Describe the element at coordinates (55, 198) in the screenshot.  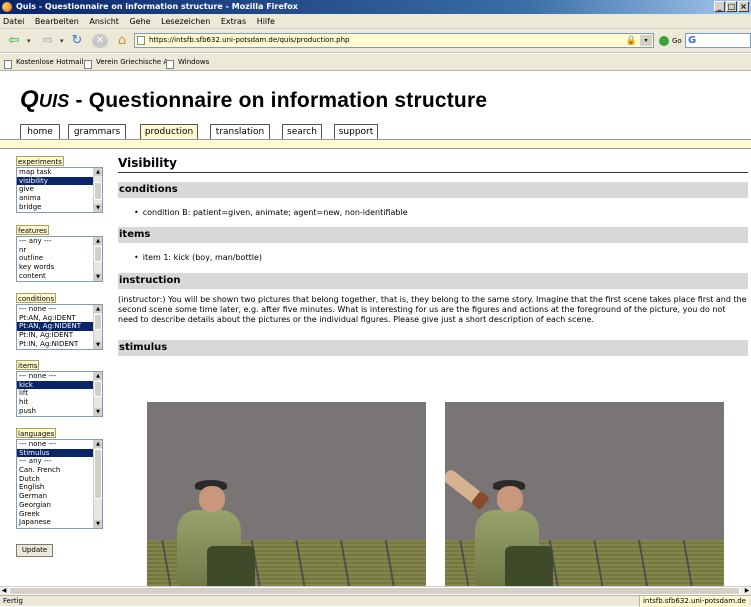
I see `experiments-option: anima` at that location.